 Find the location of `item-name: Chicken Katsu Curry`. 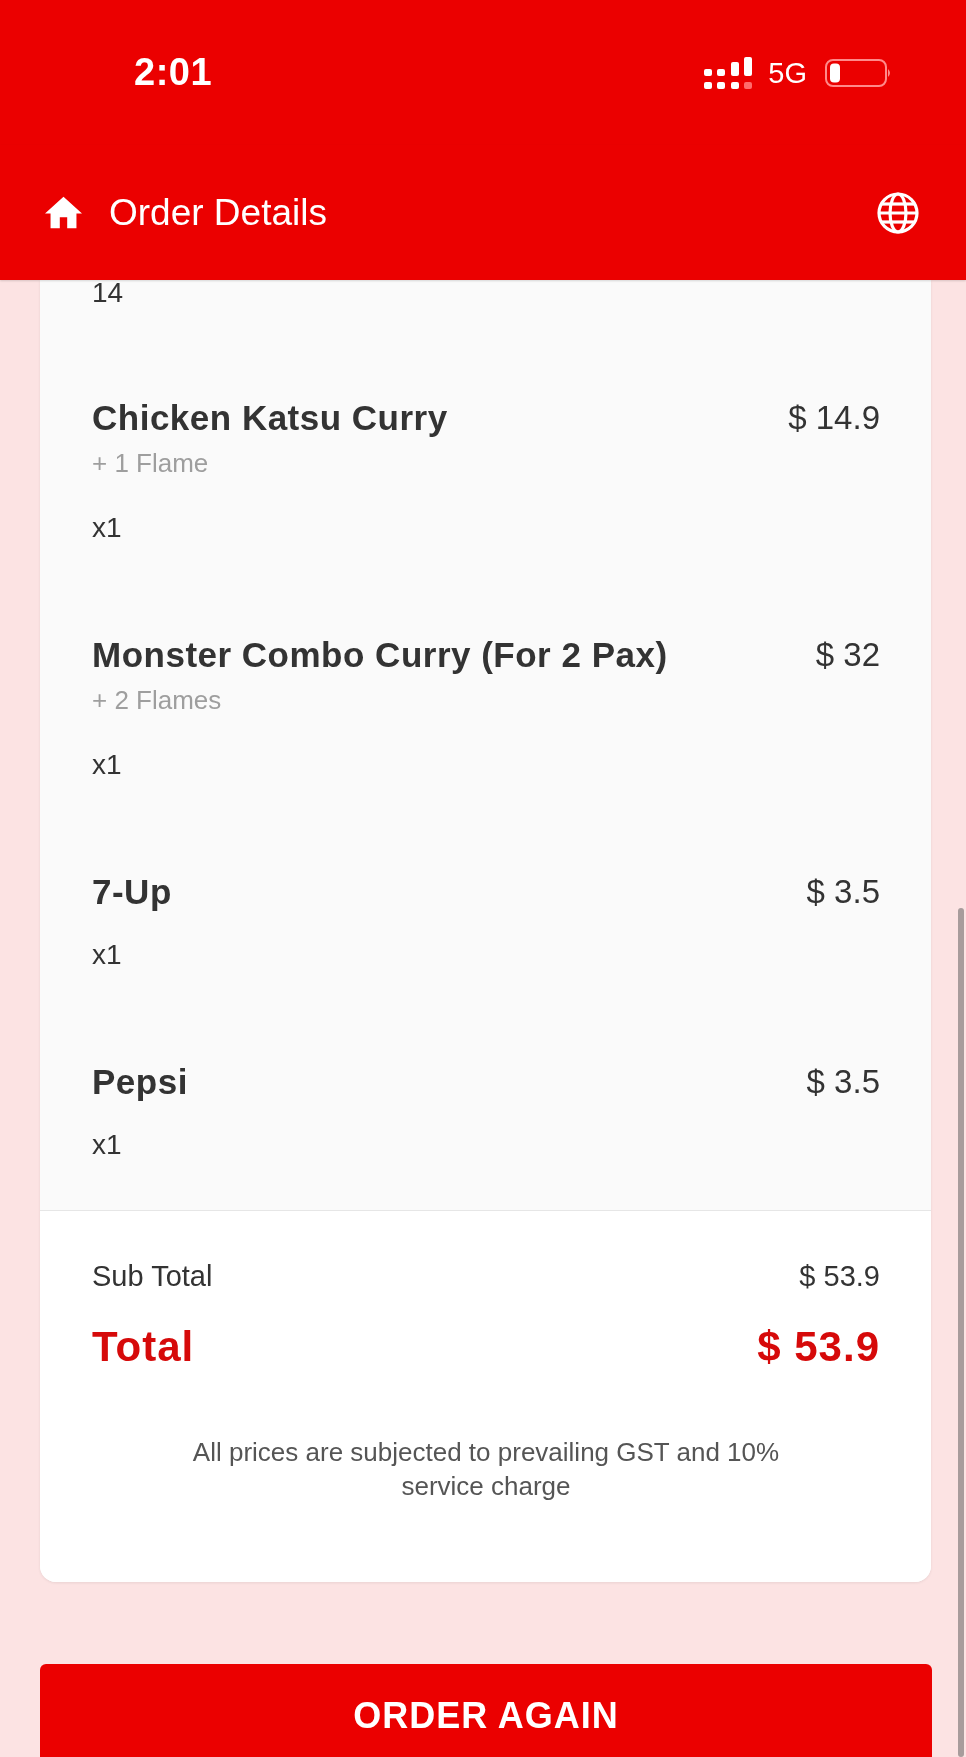

item-name: Chicken Katsu Curry is located at coordinates (270, 418).